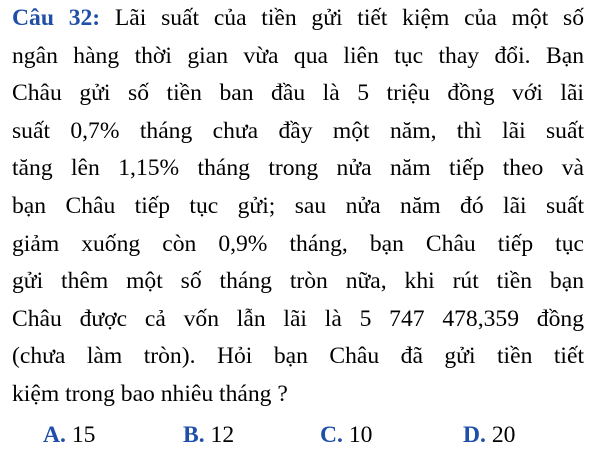 This screenshot has height=452, width=593. What do you see at coordinates (56, 18) in the screenshot?
I see `question-label: Câu 32:` at bounding box center [56, 18].